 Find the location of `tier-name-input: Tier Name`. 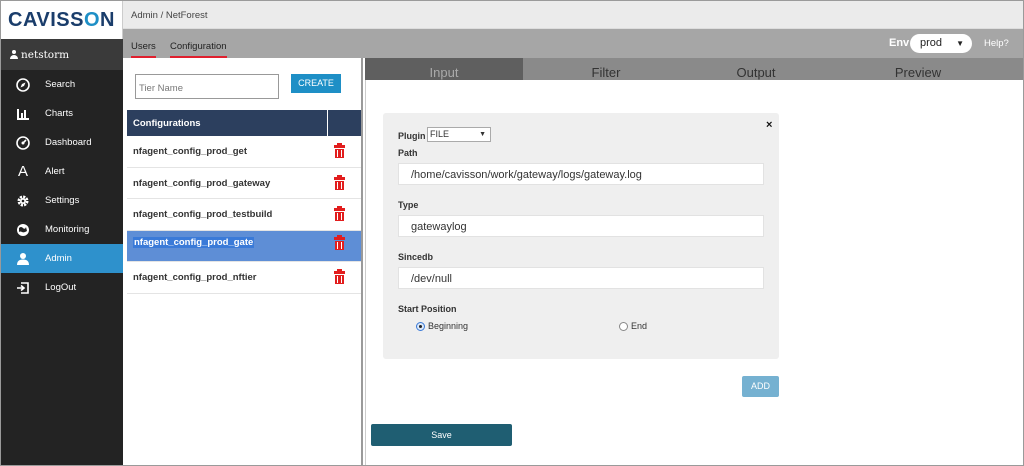

tier-name-input: Tier Name is located at coordinates (207, 86).